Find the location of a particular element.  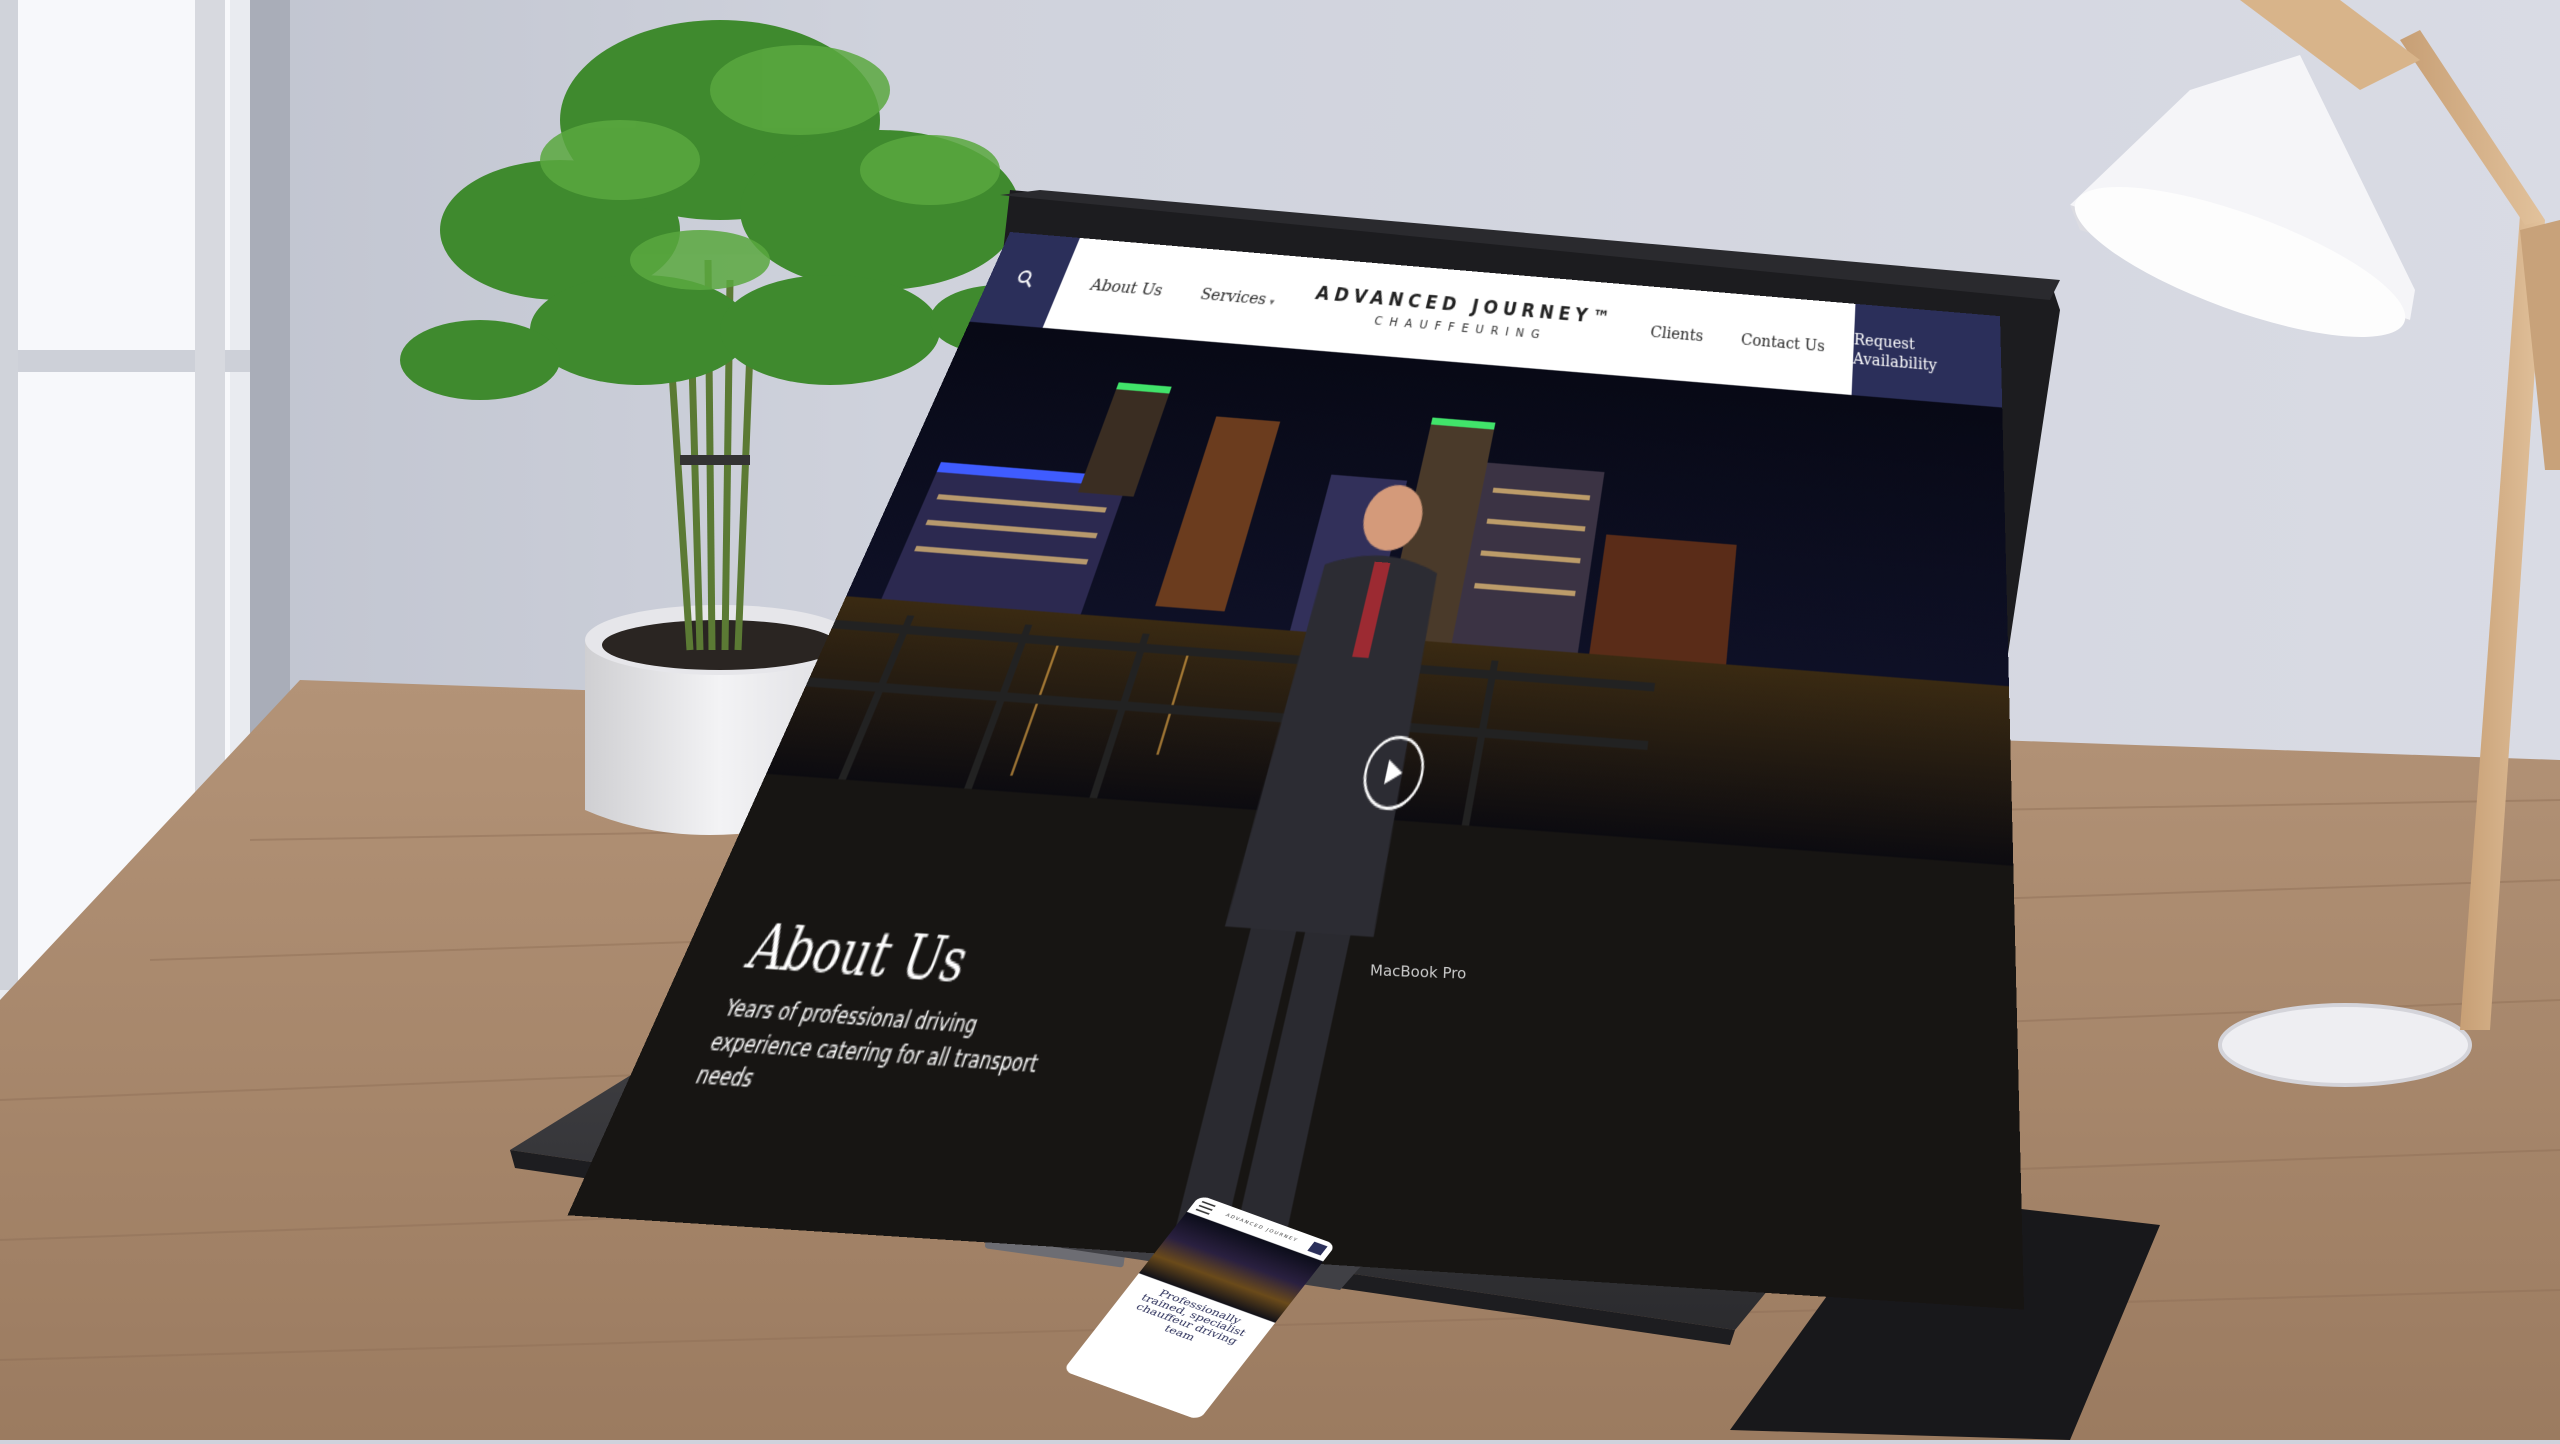

chevron-down-icon: ▾ is located at coordinates (1271, 303).